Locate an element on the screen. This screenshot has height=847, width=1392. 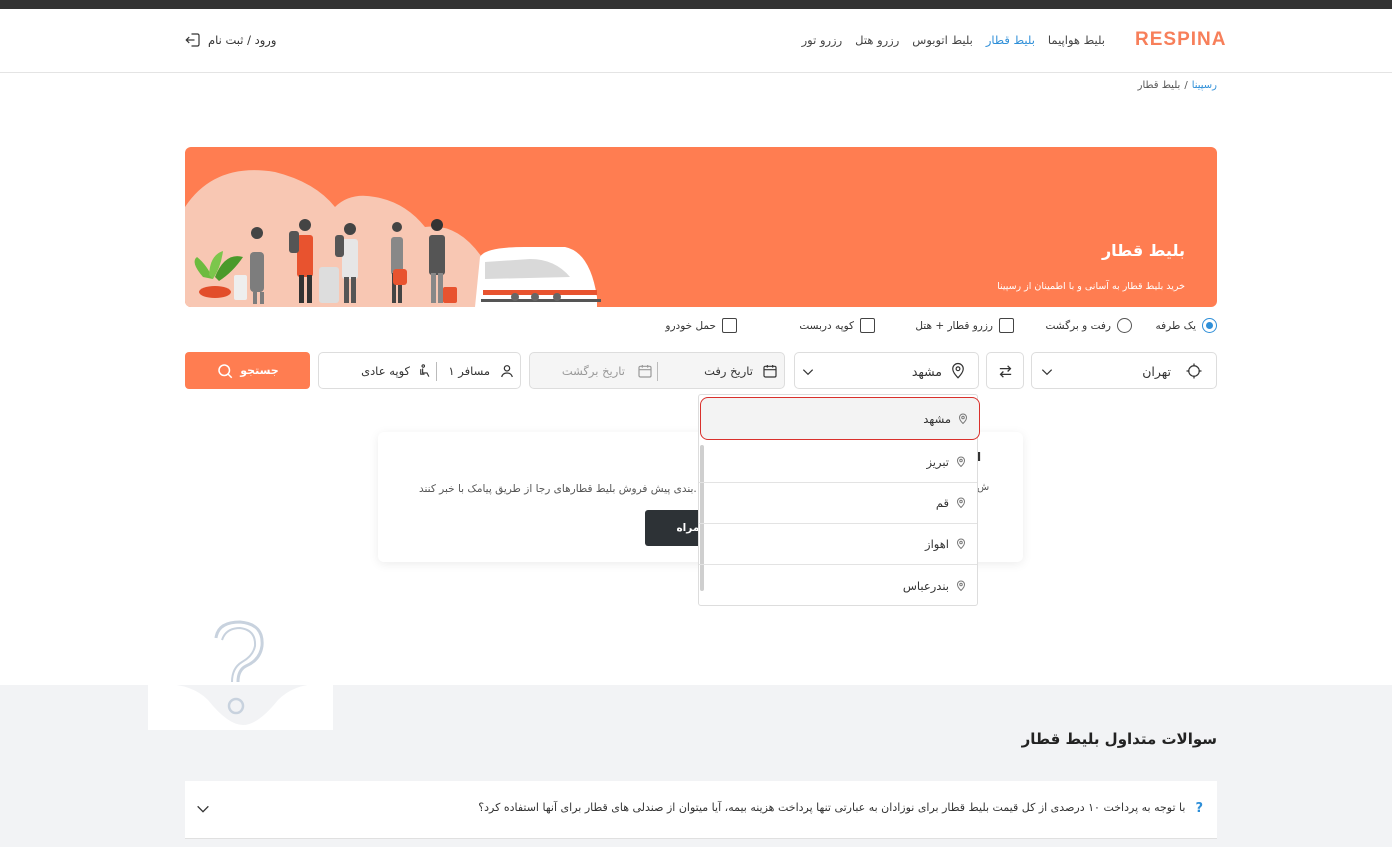
banner-title: بلیط قطار is located at coordinates (1143, 250).